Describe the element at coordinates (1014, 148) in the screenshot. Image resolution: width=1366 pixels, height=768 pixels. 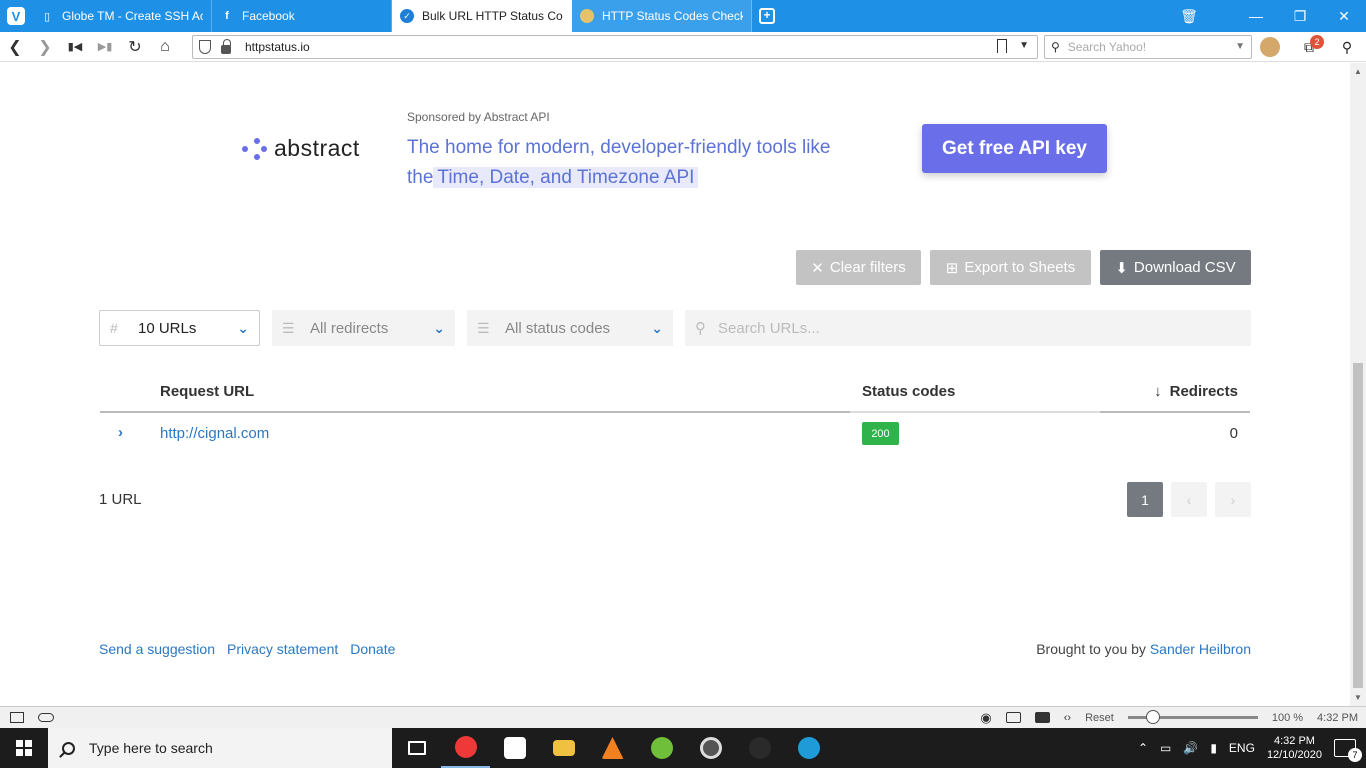
I see `get-api-key-button: Get free API key` at that location.